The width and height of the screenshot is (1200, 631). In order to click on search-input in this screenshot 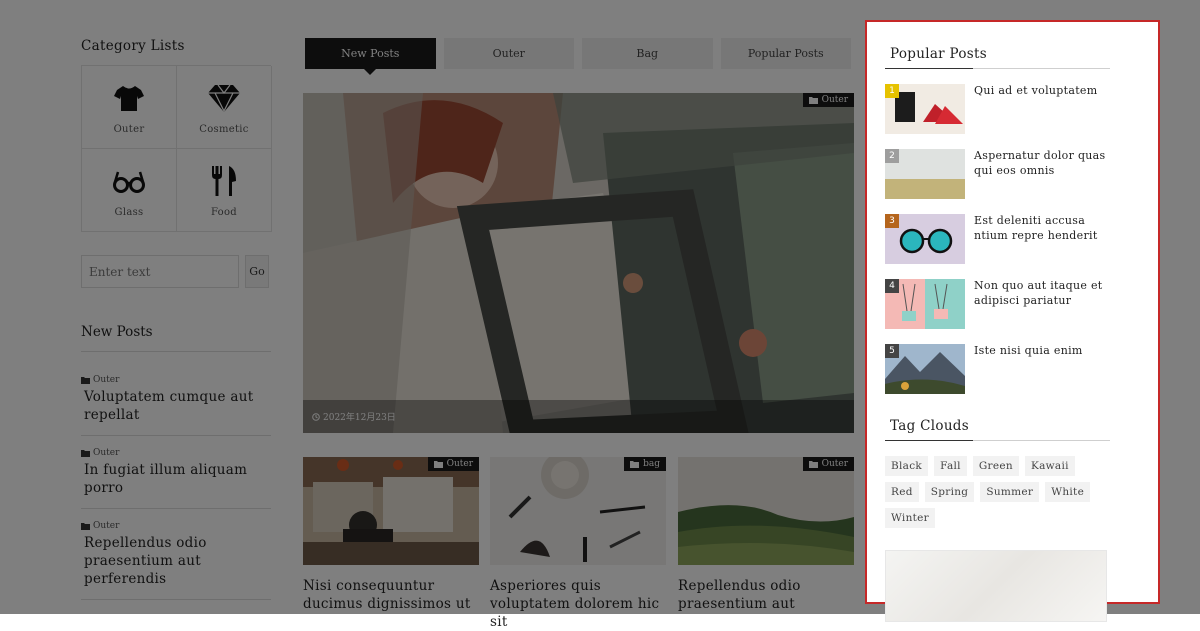, I will do `click(160, 271)`.